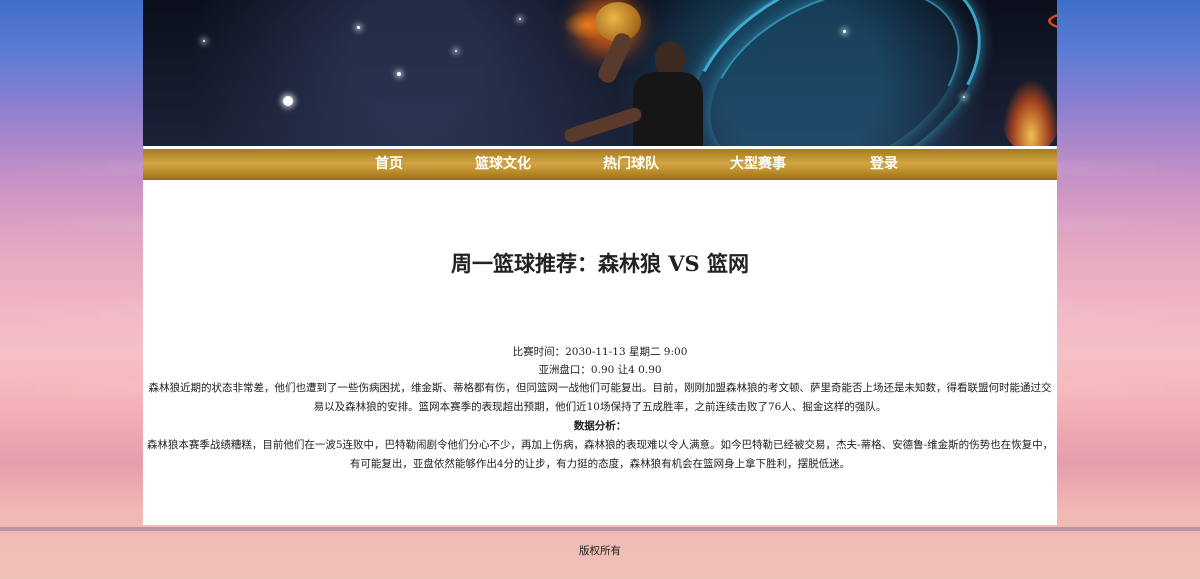 The height and width of the screenshot is (579, 1200). What do you see at coordinates (1030, 113) in the screenshot?
I see `fire-glow` at bounding box center [1030, 113].